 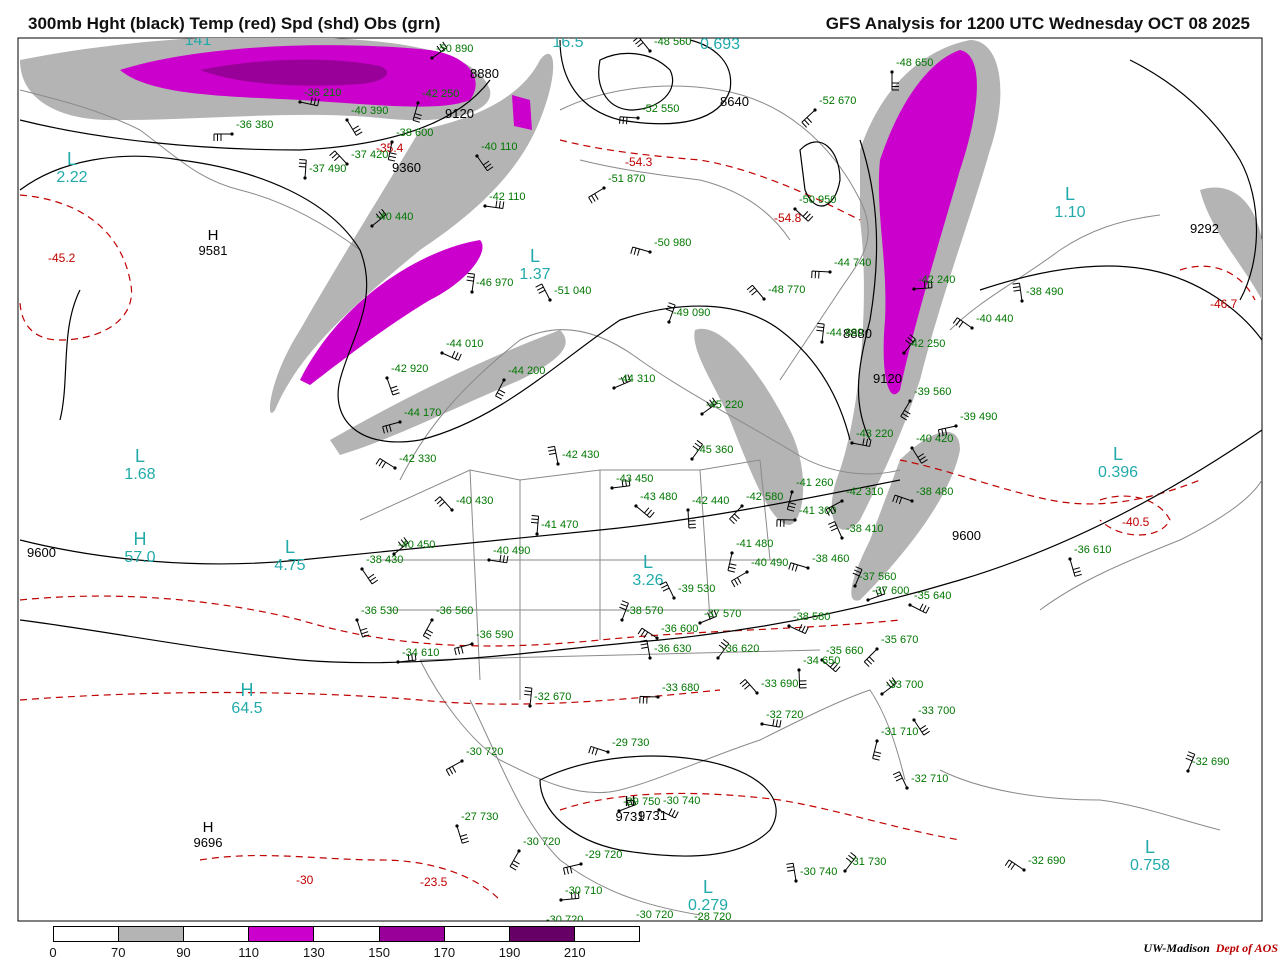 What do you see at coordinates (139, 557) in the screenshot?
I see `center-value: 57.0` at bounding box center [139, 557].